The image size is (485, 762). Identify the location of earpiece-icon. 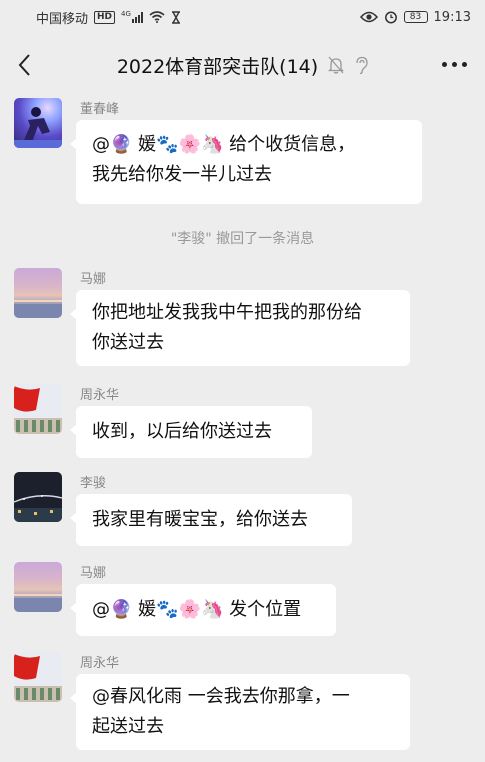
(362, 65).